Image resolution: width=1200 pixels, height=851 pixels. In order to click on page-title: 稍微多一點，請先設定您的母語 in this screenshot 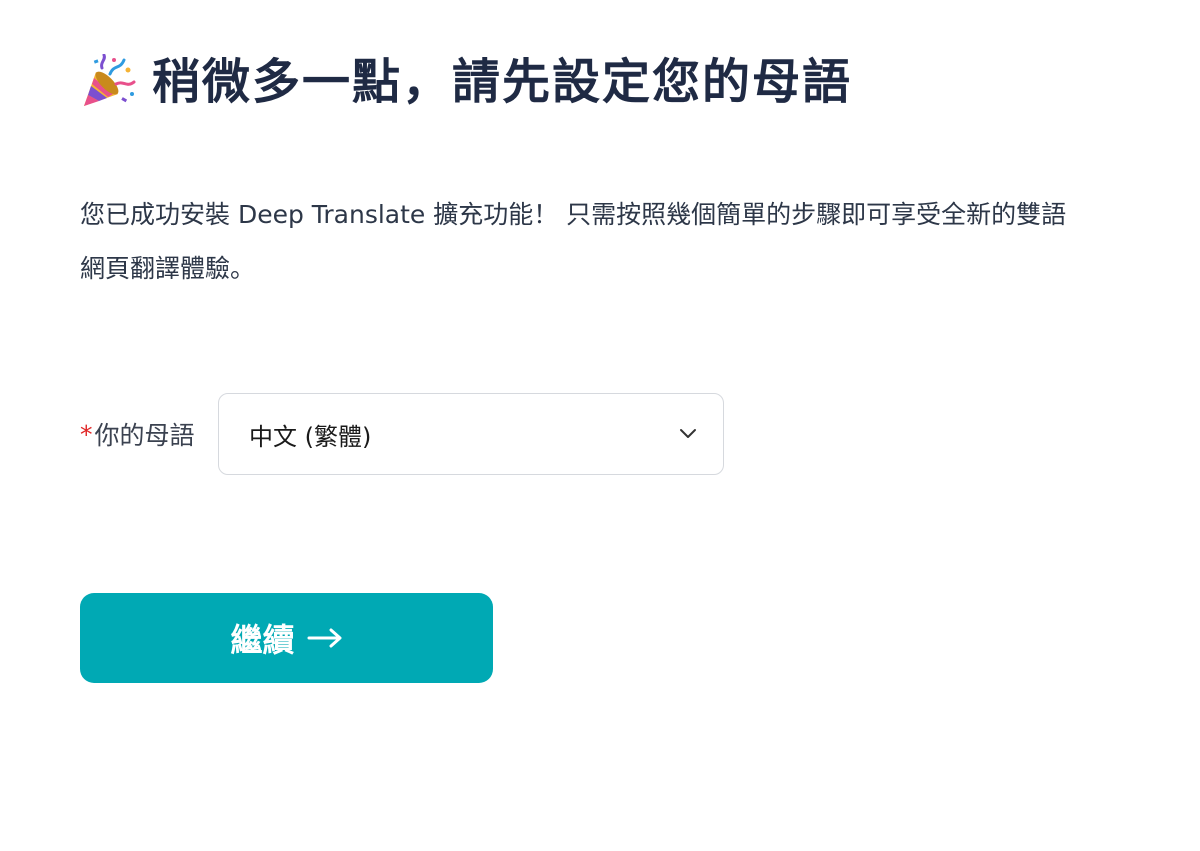, I will do `click(502, 82)`.